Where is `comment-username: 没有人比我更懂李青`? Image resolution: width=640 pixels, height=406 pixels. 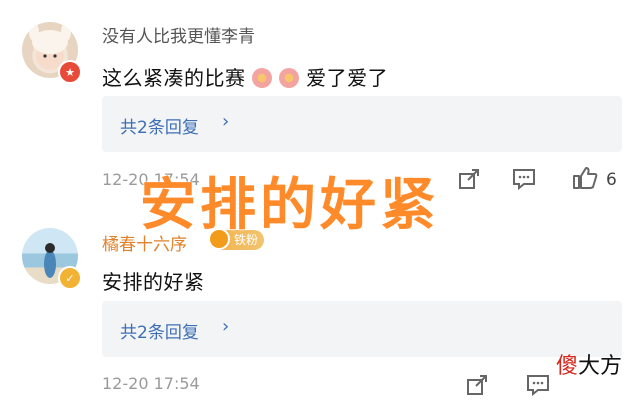
comment-username: 没有人比我更懂李青 is located at coordinates (178, 34).